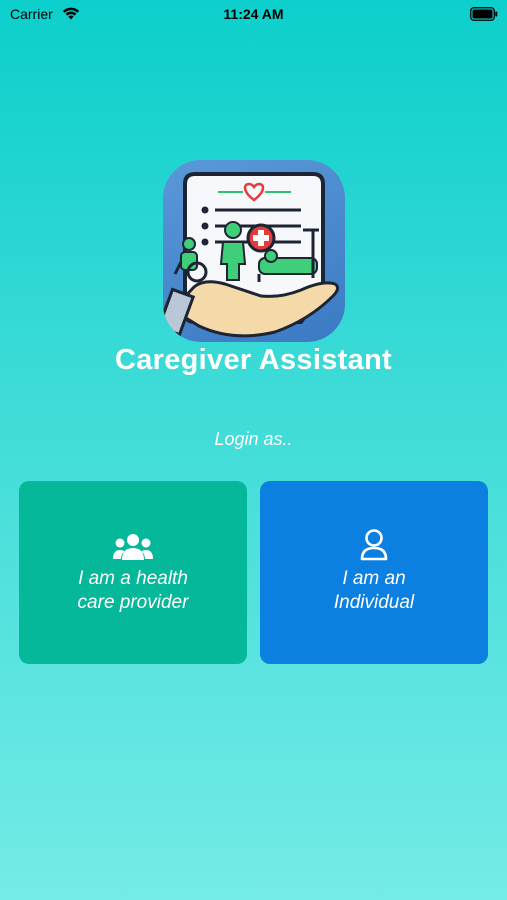  I want to click on clock: 11:24 AM, so click(253, 14).